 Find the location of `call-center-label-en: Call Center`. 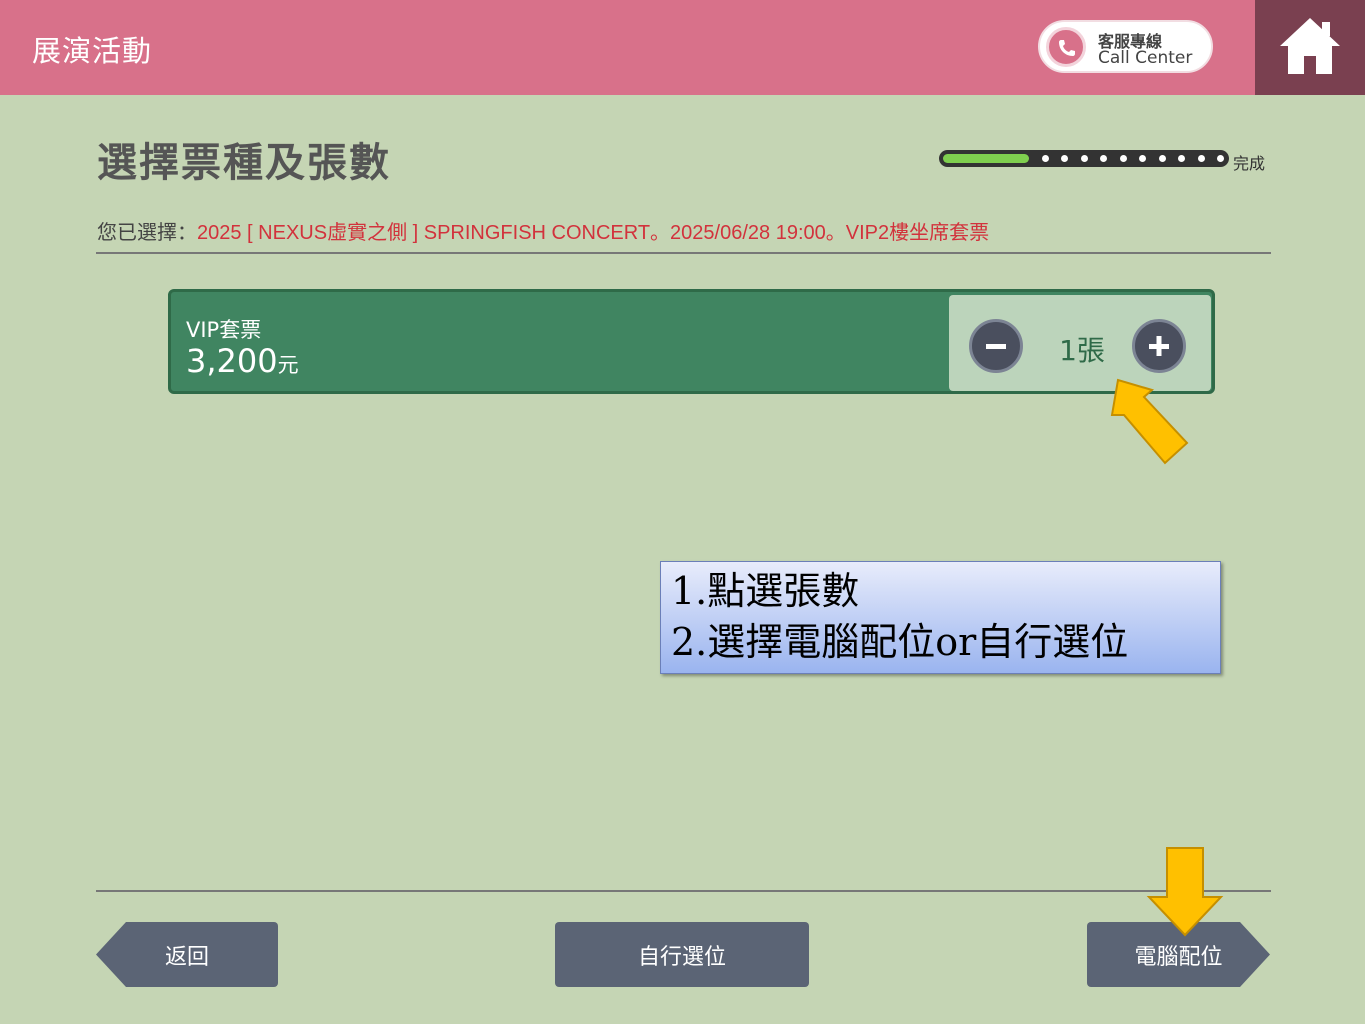

call-center-label-en: Call Center is located at coordinates (1145, 58).